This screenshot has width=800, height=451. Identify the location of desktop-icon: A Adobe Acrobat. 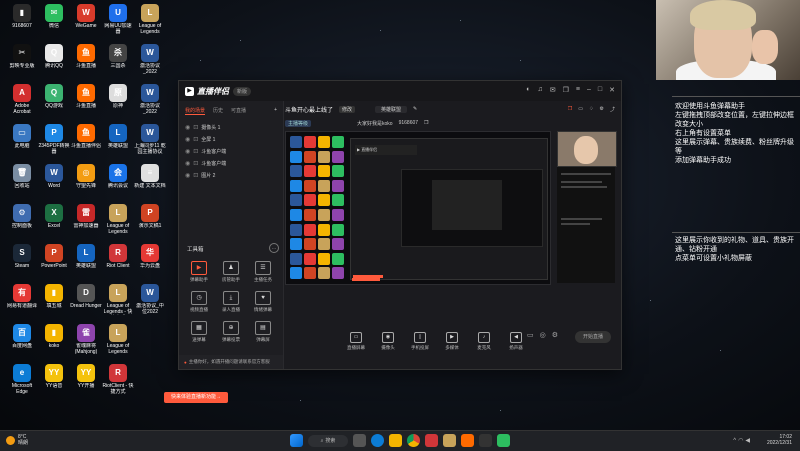
(22, 99).